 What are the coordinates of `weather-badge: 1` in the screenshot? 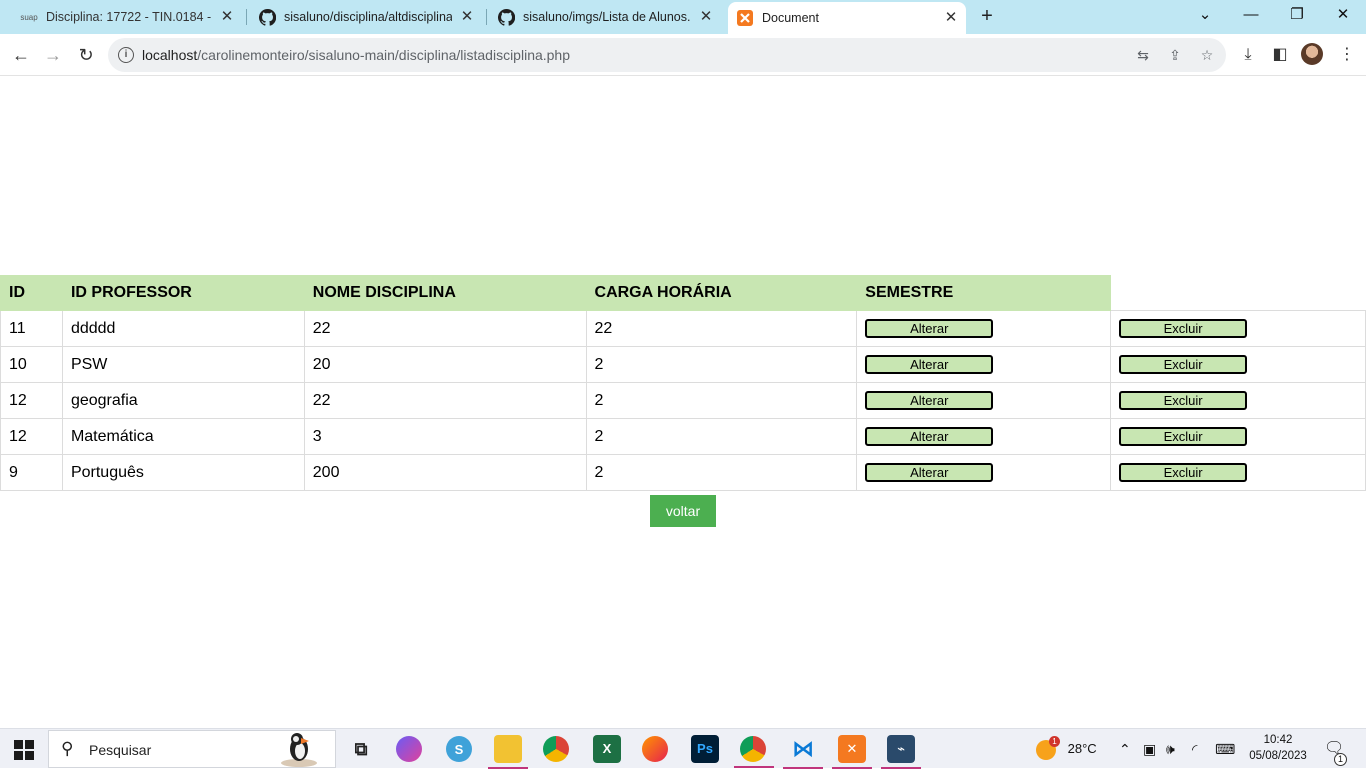 It's located at (1054, 741).